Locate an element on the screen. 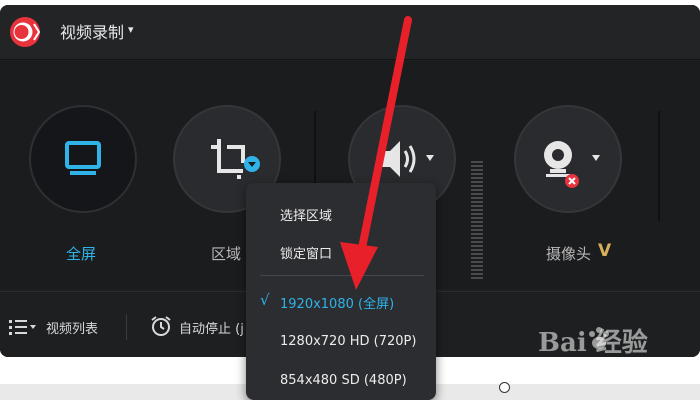 Image resolution: width=700 pixels, height=400 pixels. monitor-icon is located at coordinates (83, 158).